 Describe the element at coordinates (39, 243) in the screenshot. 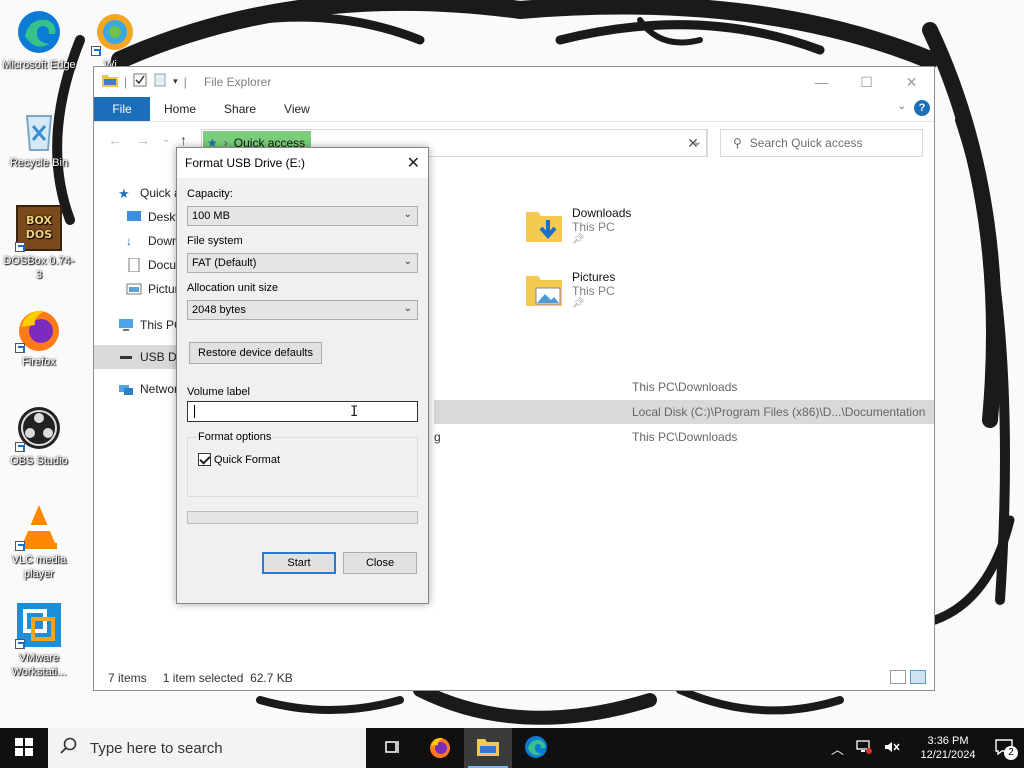

I see `desktop-icon-dosbox: BOX DOS DOSBox 0.74-3` at that location.